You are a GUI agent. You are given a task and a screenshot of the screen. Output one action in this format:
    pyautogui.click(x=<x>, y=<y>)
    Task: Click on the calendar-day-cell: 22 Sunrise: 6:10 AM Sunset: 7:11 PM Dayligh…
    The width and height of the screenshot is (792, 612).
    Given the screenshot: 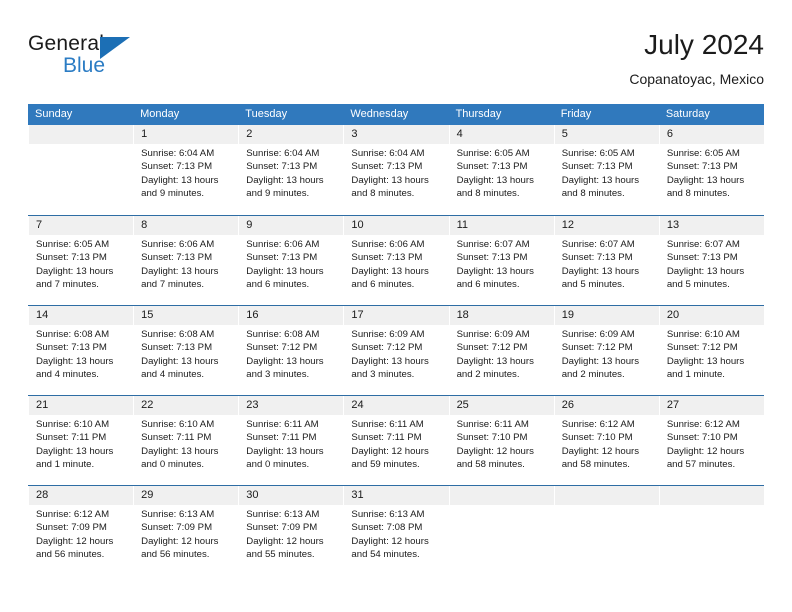 What is the action you would take?
    pyautogui.click(x=185, y=440)
    